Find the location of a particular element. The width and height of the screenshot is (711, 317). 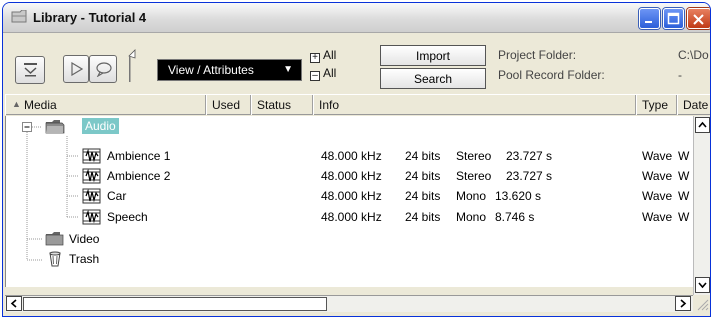

minimize-button is located at coordinates (649, 18).